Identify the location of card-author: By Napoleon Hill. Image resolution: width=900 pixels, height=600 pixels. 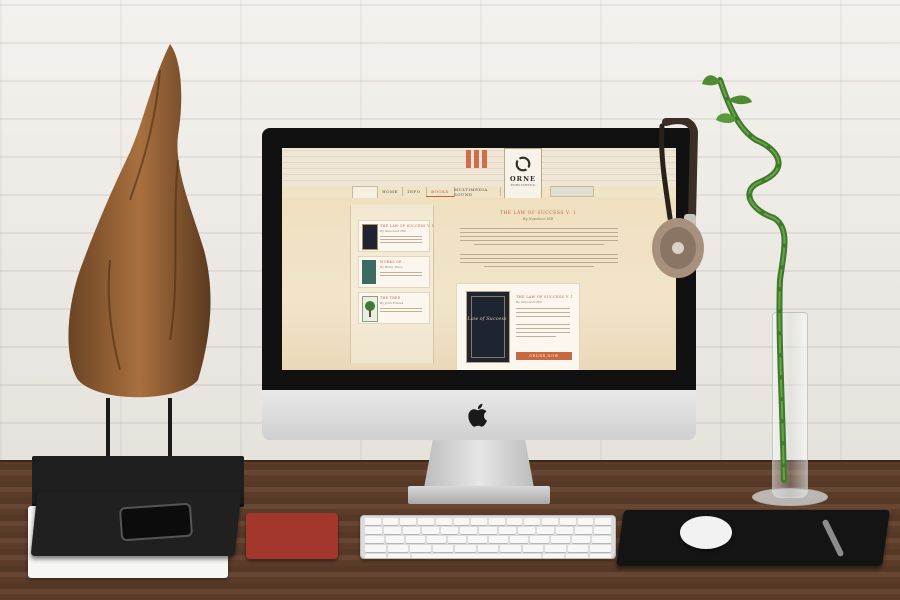
(393, 231).